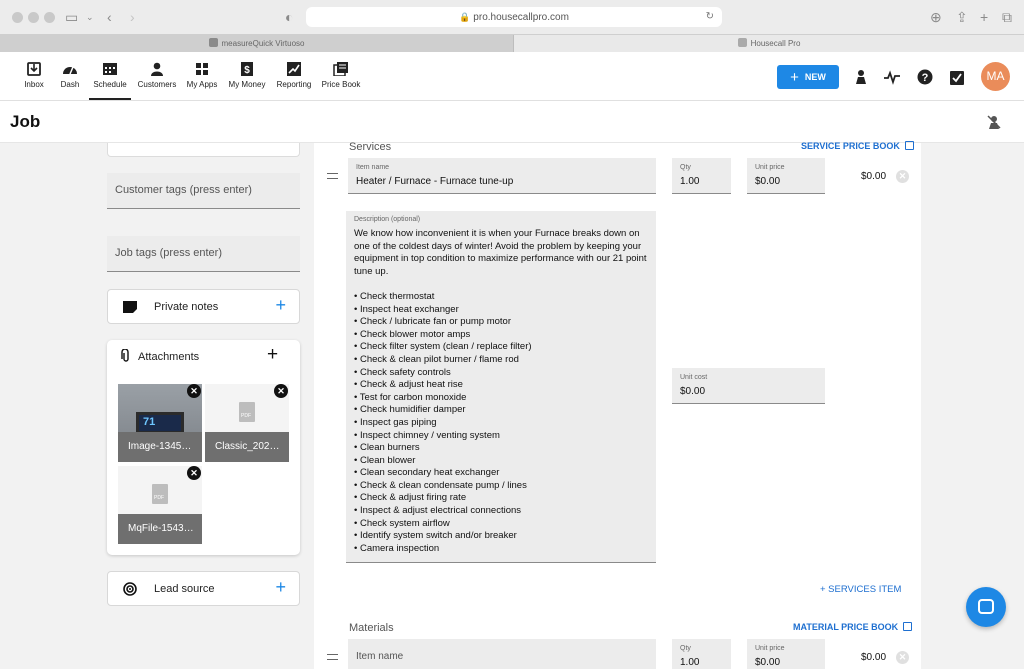  Describe the element at coordinates (892, 77) in the screenshot. I see `activity-pulse-icon` at that location.